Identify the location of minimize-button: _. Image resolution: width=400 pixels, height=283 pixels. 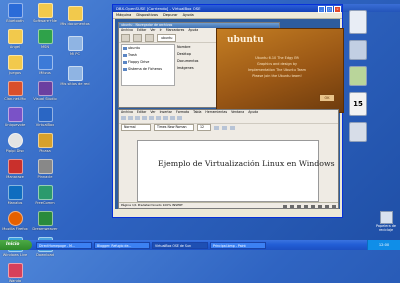
(321, 9).